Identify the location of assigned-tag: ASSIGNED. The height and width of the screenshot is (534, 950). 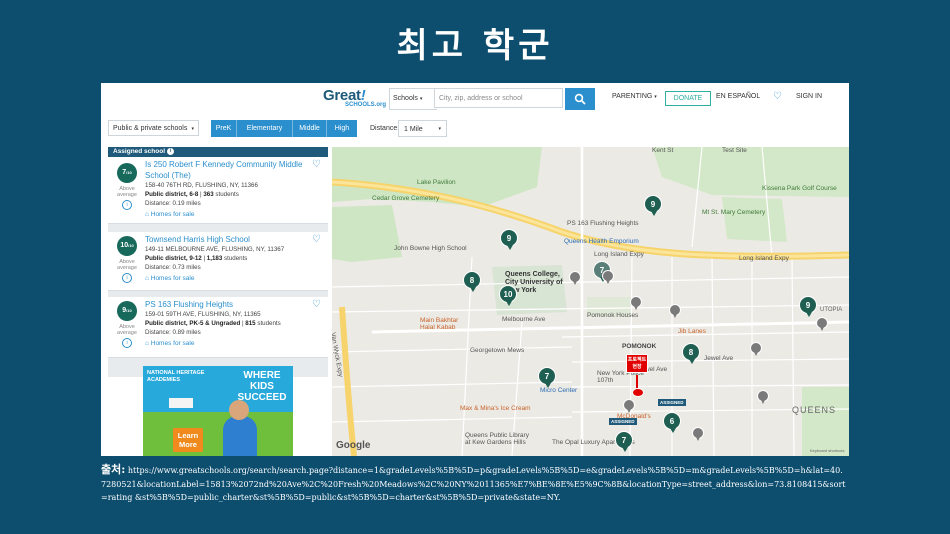
(623, 421).